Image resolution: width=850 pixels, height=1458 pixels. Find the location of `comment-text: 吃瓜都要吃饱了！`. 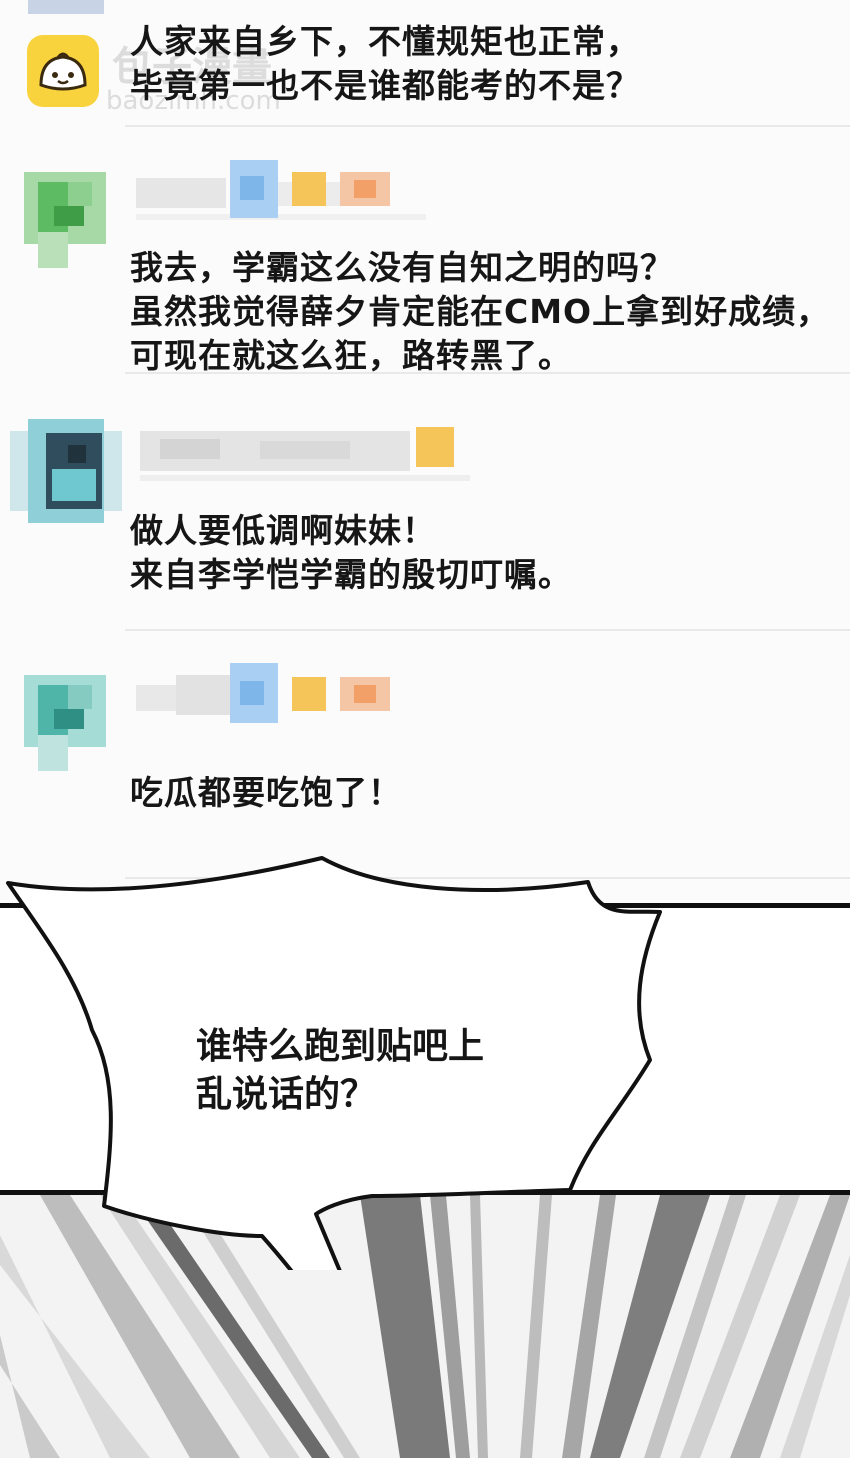

comment-text: 吃瓜都要吃饱了！ is located at coordinates (490, 793).